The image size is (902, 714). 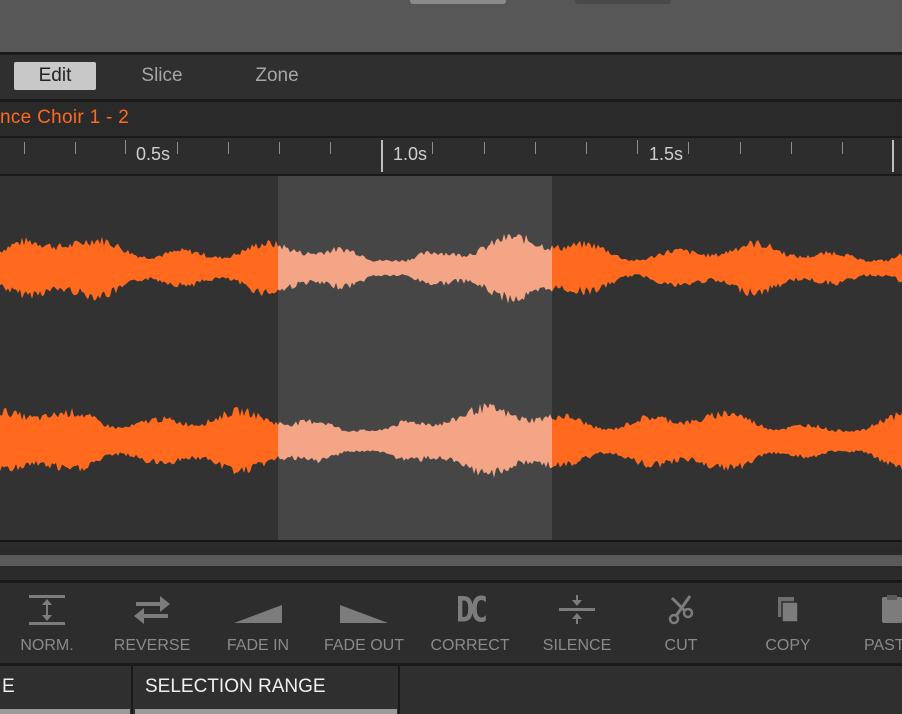 I want to click on silence-button: SILENCE, so click(x=577, y=623).